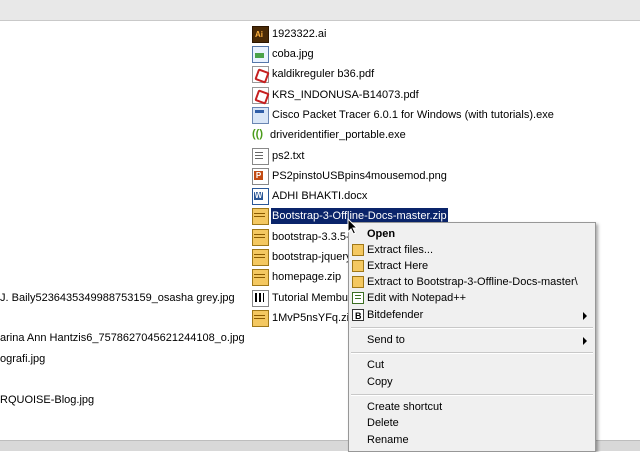 The height and width of the screenshot is (452, 640). I want to click on file-name: bootstrap-jquery, so click(312, 257).